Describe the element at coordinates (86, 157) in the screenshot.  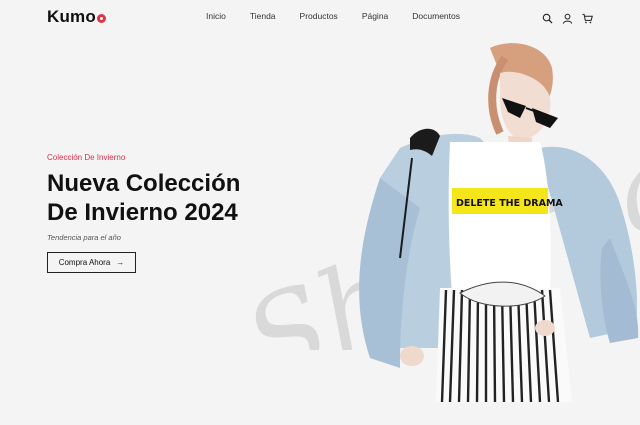
I see `hero-eyebrow: Colección De Invierno` at that location.